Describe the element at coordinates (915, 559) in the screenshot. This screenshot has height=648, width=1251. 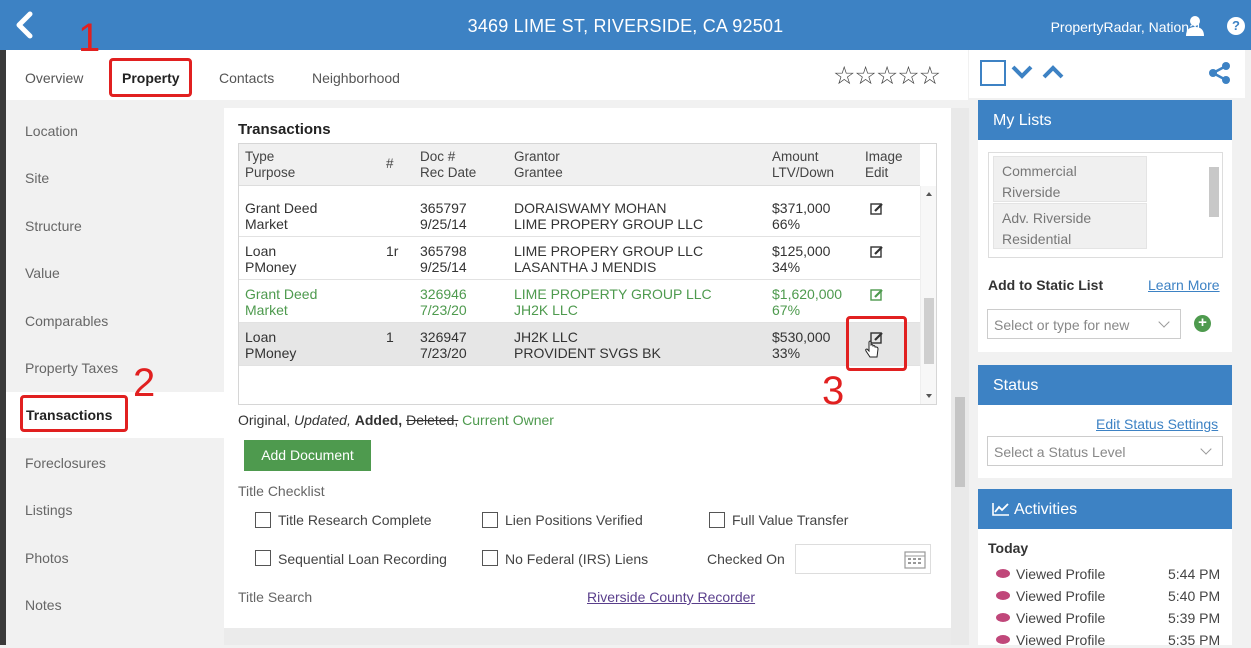
I see `calendar-icon` at that location.